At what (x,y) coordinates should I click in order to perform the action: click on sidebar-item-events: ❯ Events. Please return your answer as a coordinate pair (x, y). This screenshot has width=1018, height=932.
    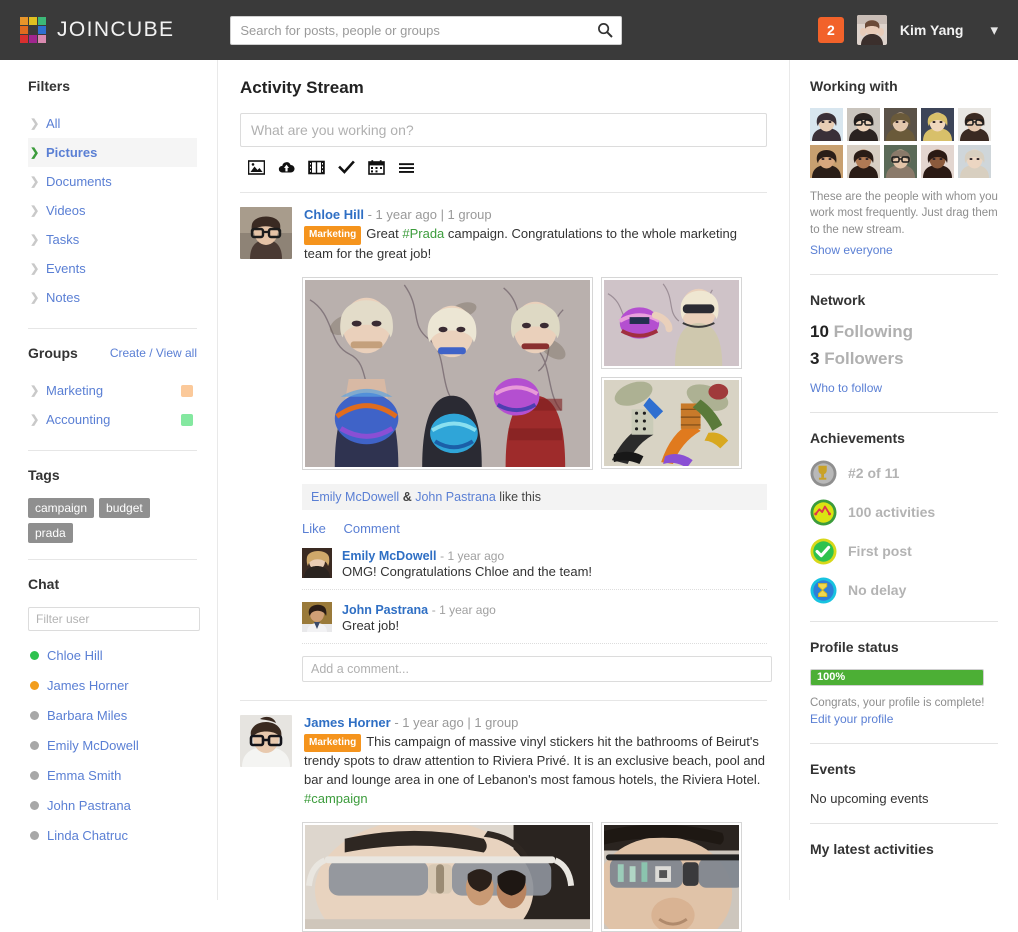
    Looking at the image, I should click on (112, 268).